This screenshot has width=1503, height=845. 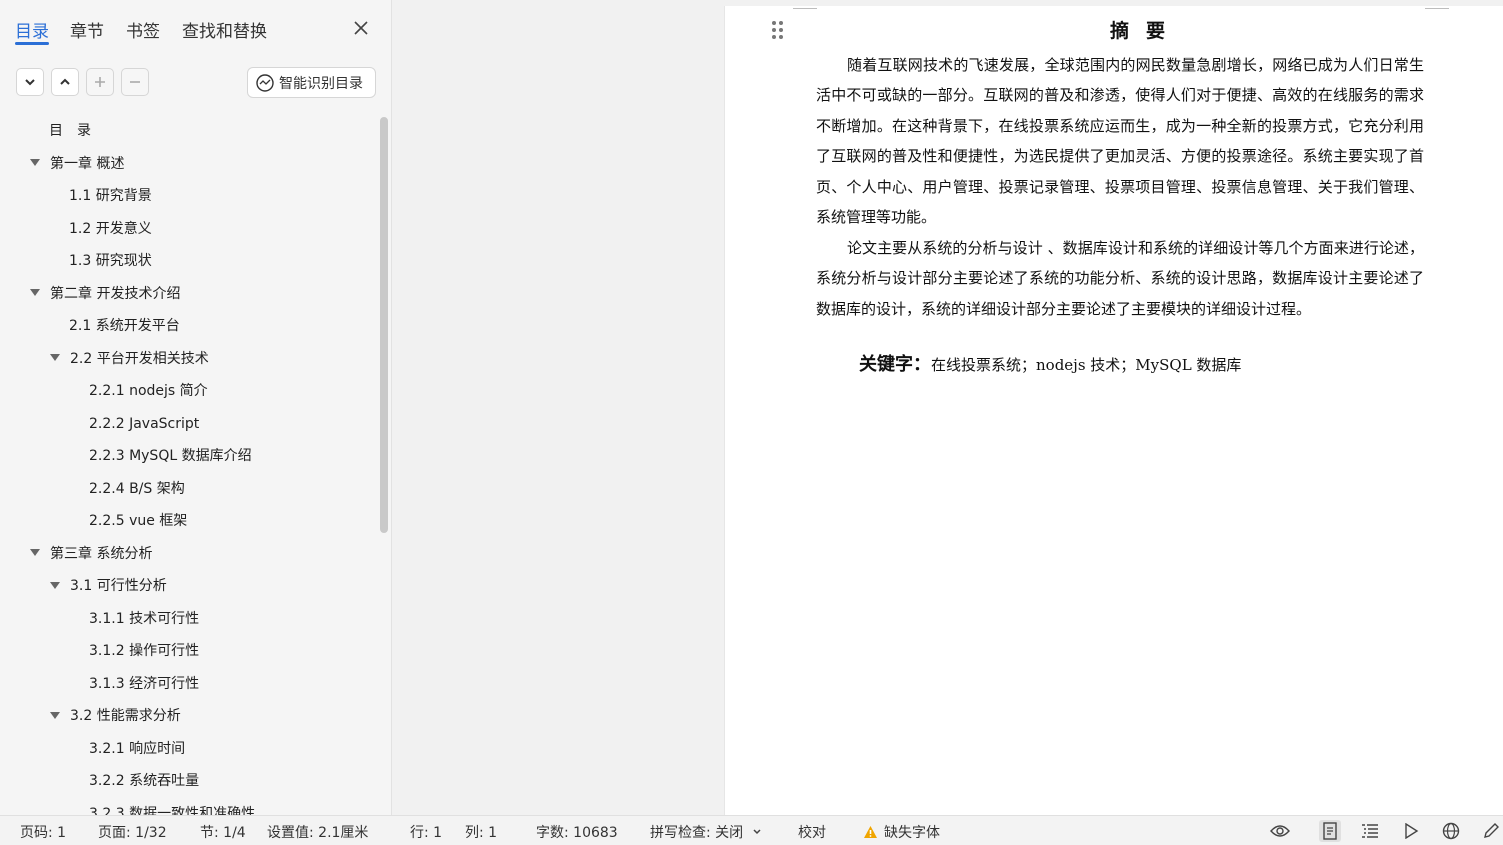 I want to click on outline-view-button, so click(x=1370, y=831).